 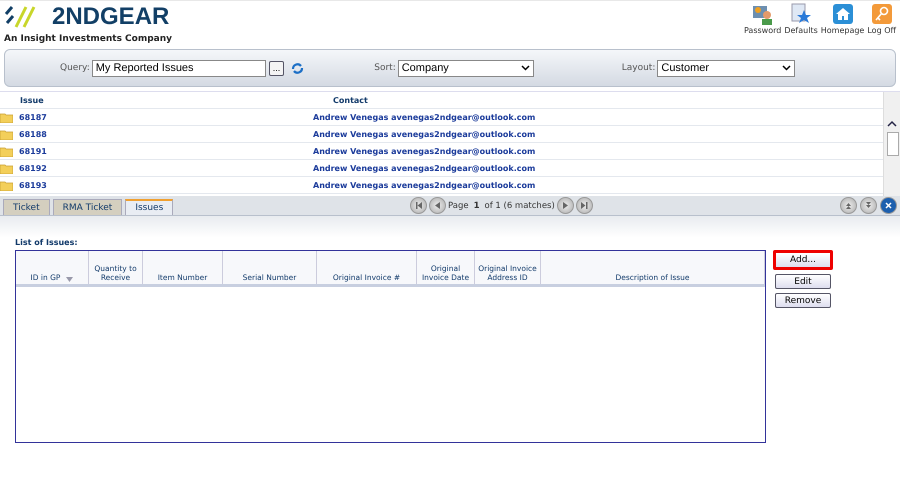 I want to click on previous-page-button, so click(x=437, y=205).